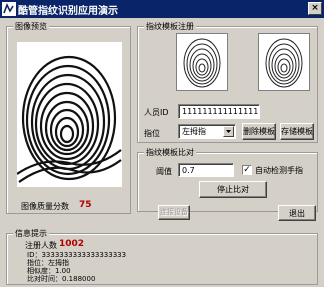  I want to click on preview-group-title: 图像预览, so click(31, 26).